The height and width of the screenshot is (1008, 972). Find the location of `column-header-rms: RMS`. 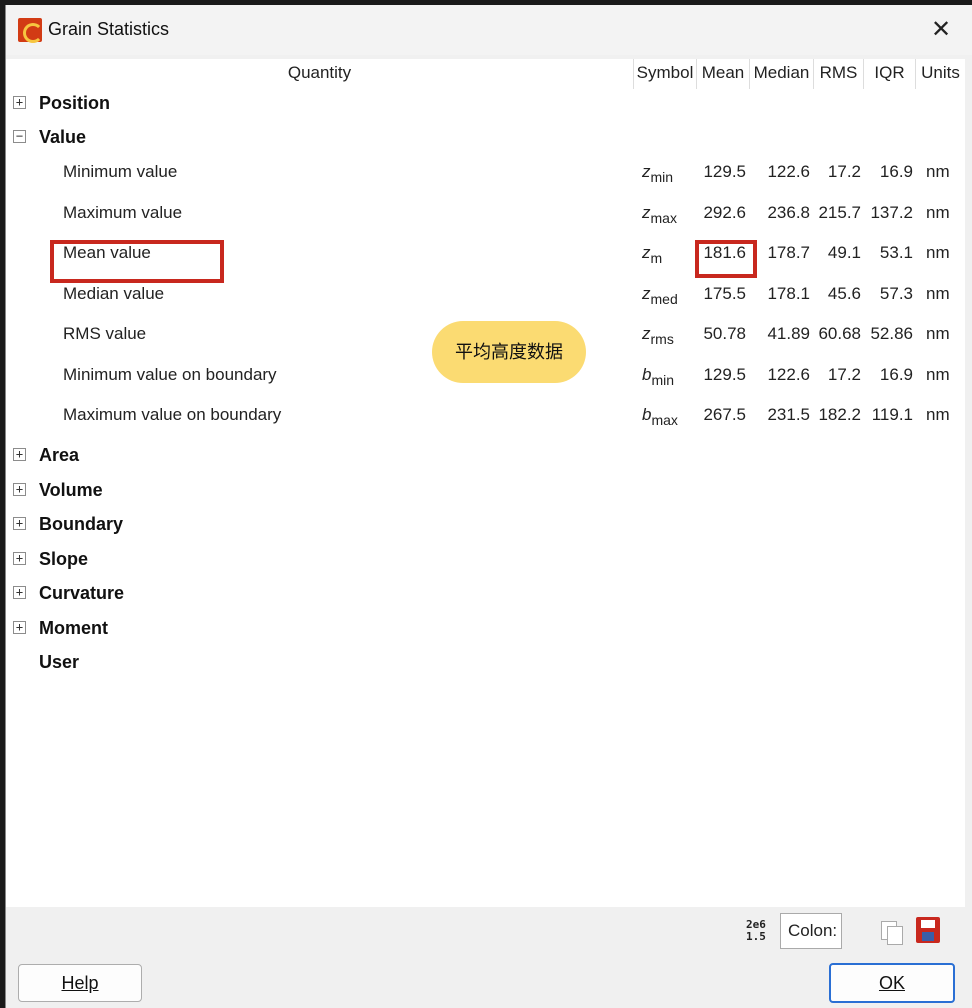

column-header-rms: RMS is located at coordinates (839, 74).